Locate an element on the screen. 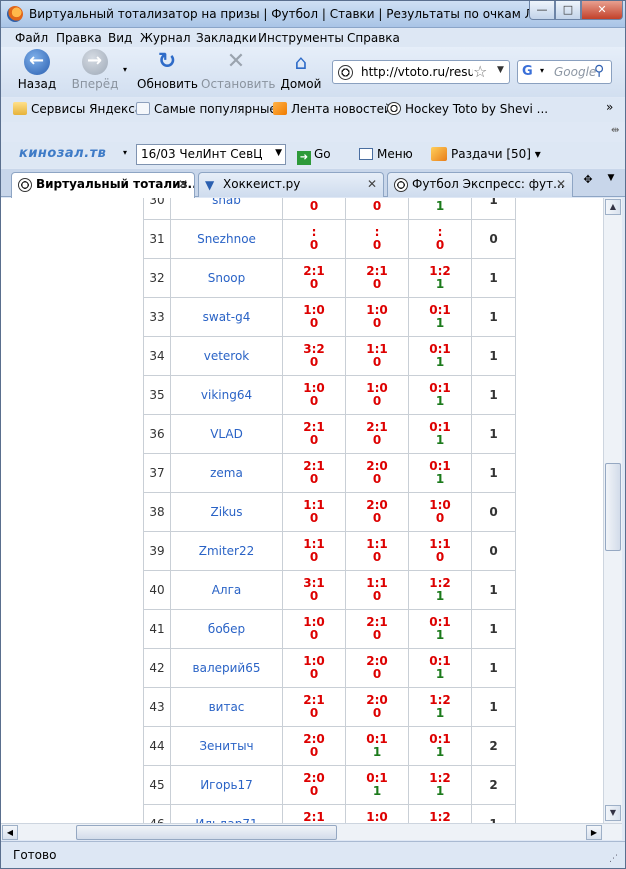 The width and height of the screenshot is (626, 869). address-bar: http://vtoto.ru/resu ☆ ▼ is located at coordinates (421, 72).